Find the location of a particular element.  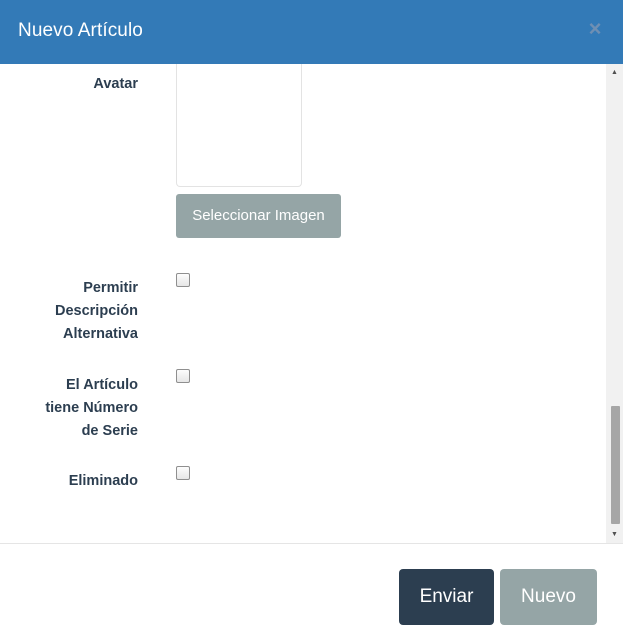

avatar-preview is located at coordinates (239, 125).